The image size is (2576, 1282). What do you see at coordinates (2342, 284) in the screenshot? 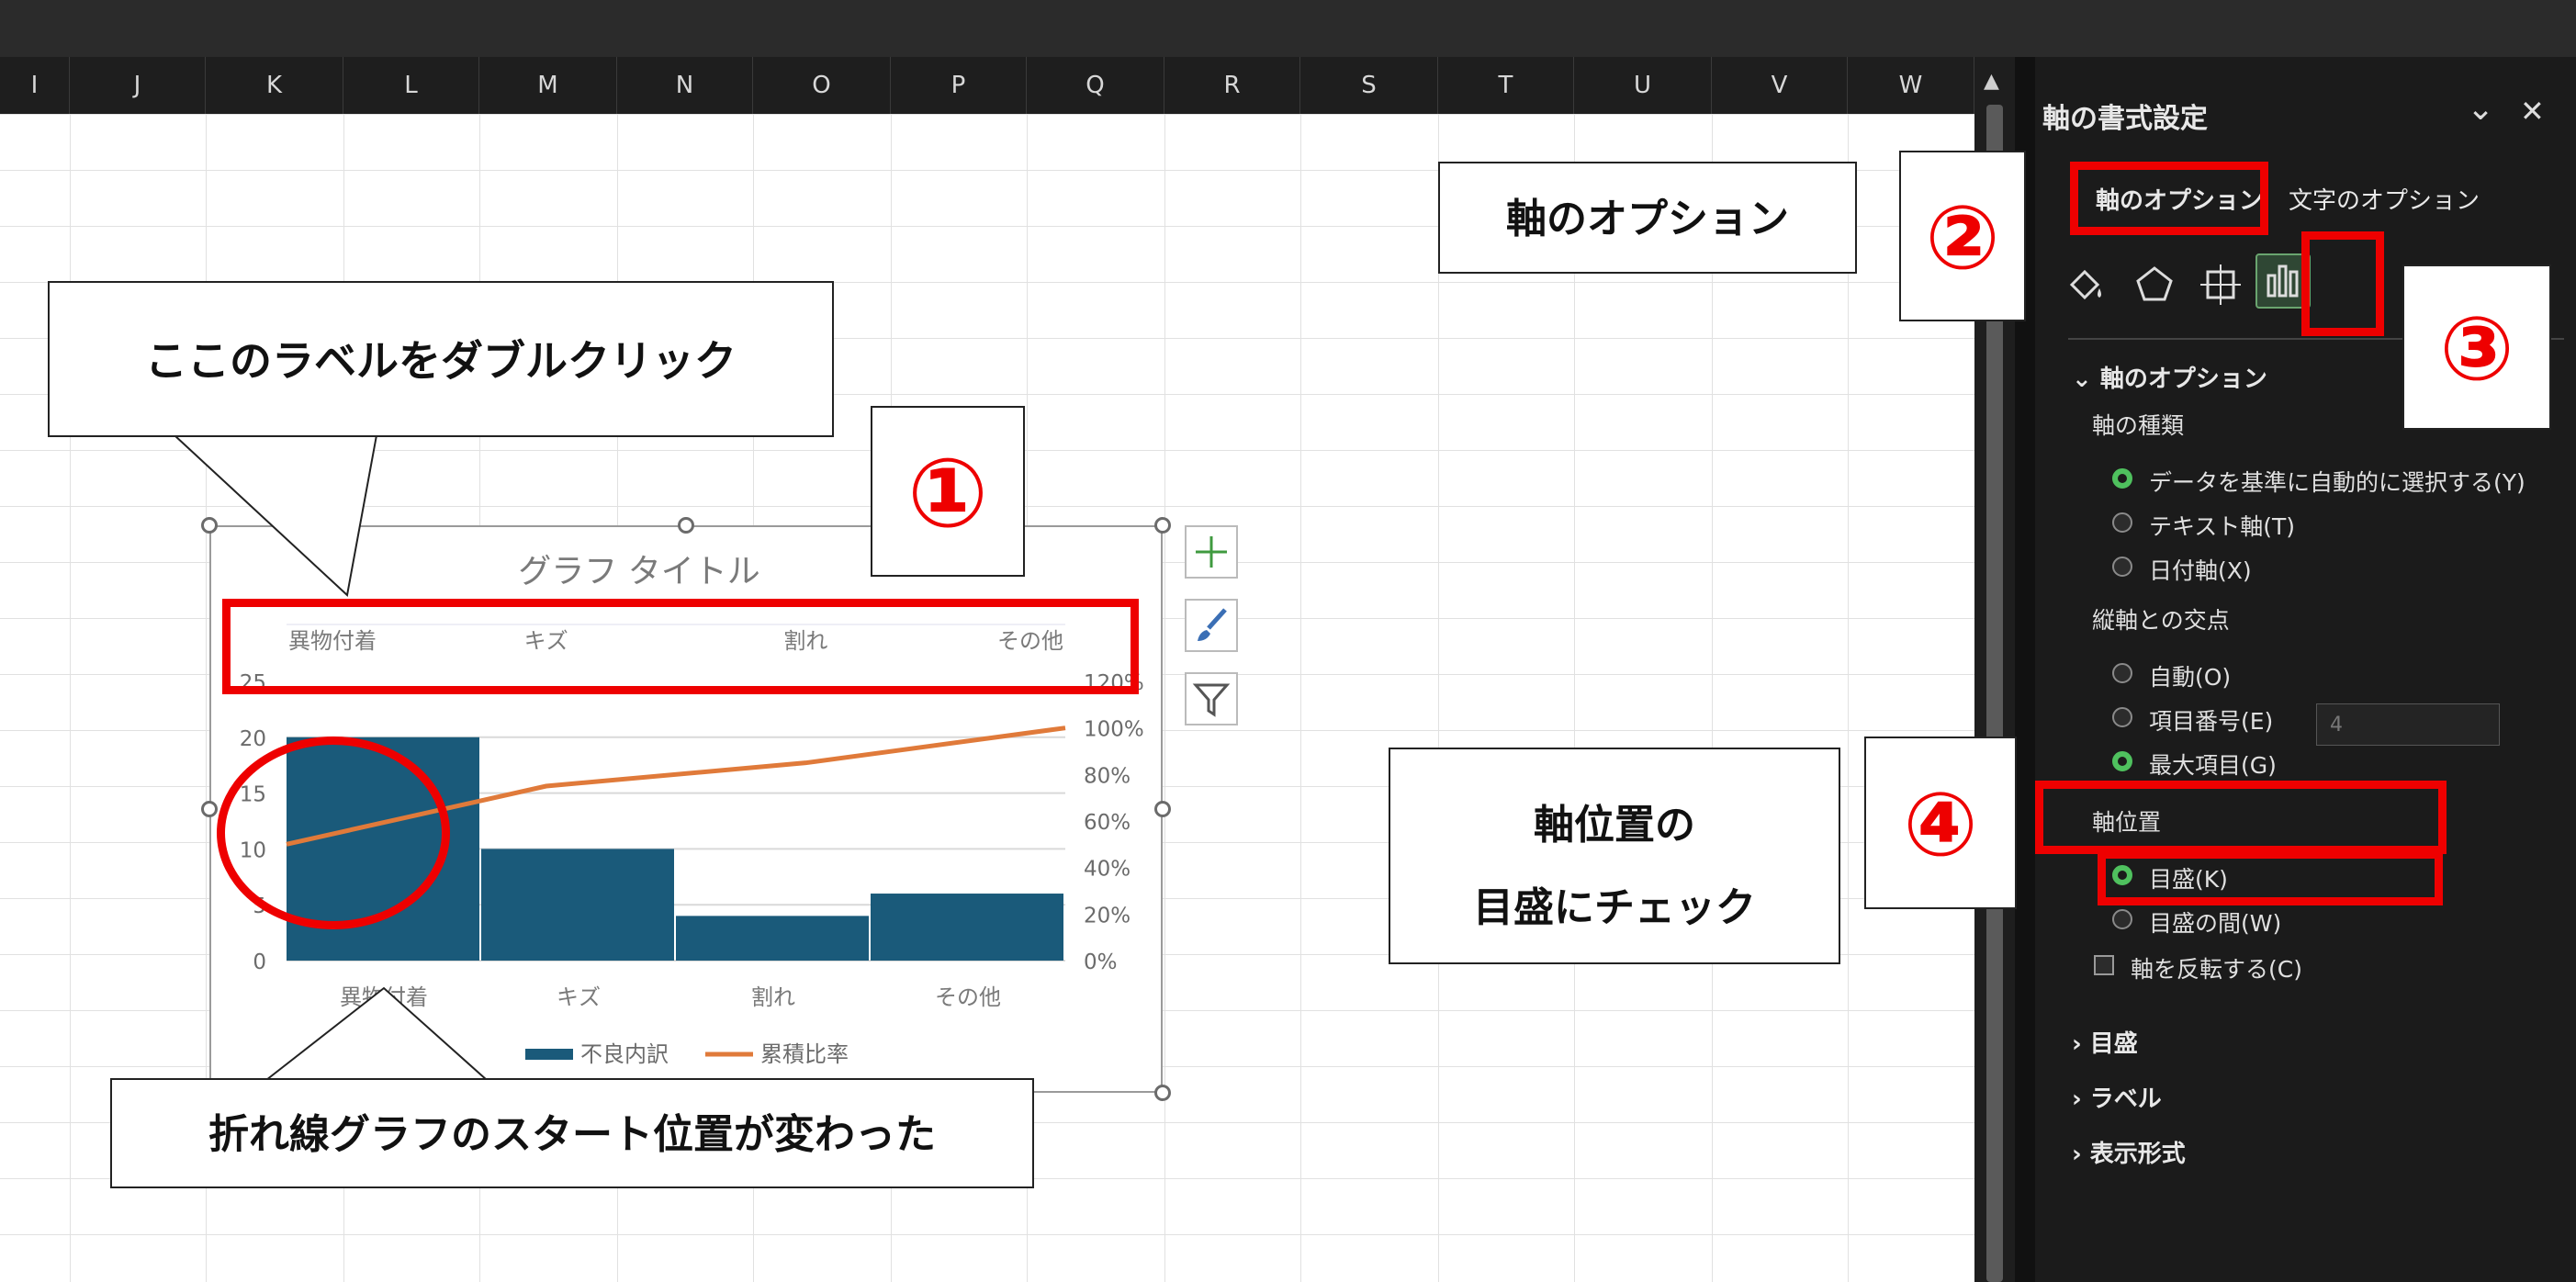
I see `highlight-axis-options-icon` at bounding box center [2342, 284].